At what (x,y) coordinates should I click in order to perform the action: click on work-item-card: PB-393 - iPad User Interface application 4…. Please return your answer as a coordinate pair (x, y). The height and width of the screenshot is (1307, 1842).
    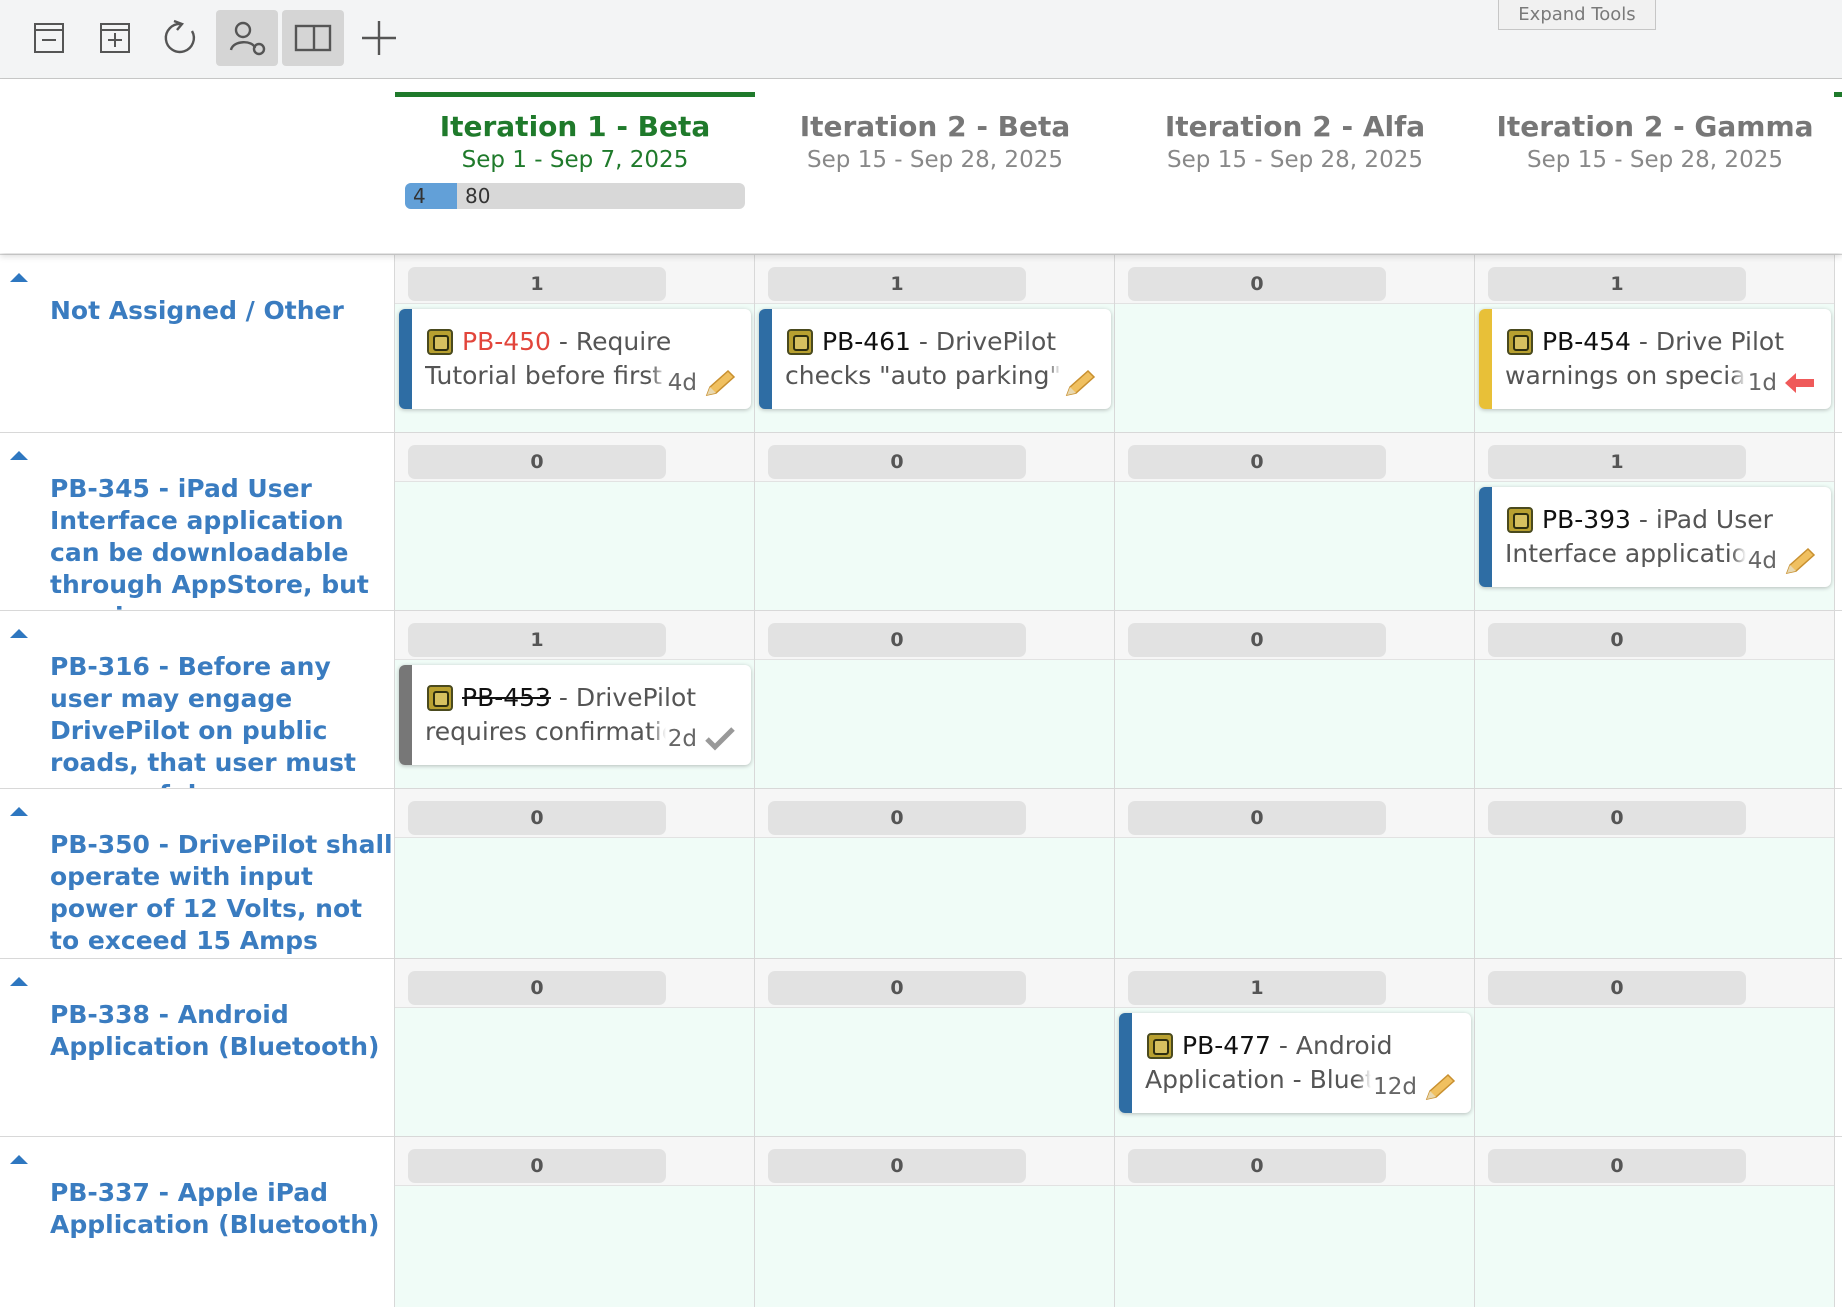
    Looking at the image, I should click on (1655, 537).